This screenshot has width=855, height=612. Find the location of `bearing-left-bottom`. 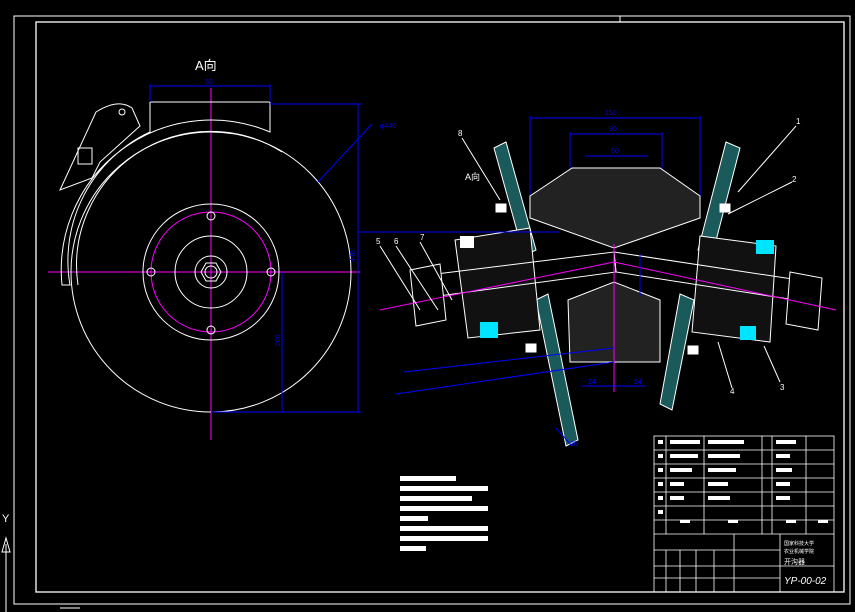

bearing-left-bottom is located at coordinates (489, 330).